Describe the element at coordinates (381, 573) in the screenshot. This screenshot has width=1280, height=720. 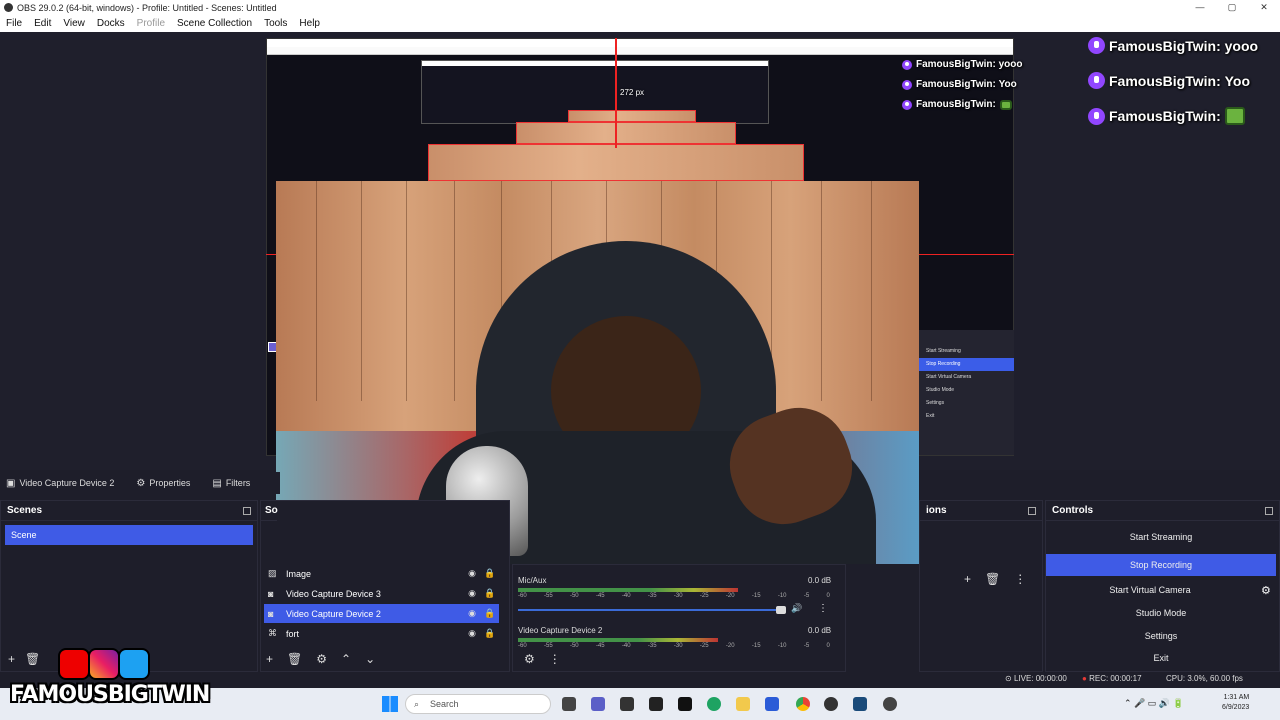
I see `source-row: ▨ Image ◉ 🔒` at that location.